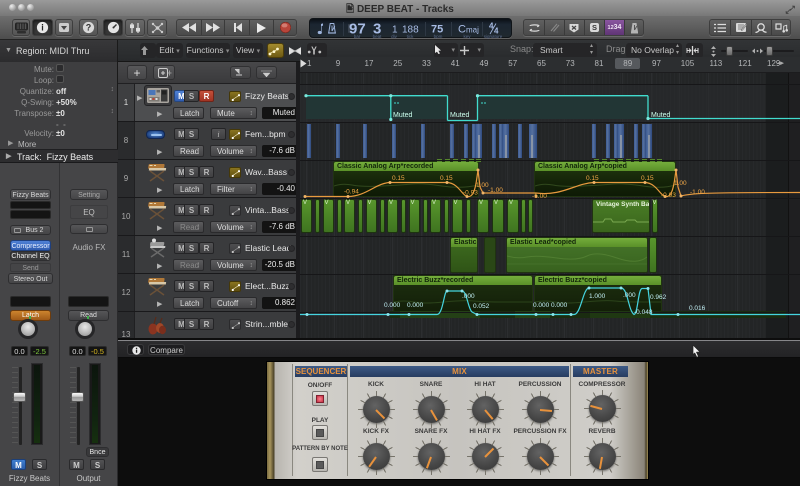  I want to click on svg-text: signature, so click(493, 36).